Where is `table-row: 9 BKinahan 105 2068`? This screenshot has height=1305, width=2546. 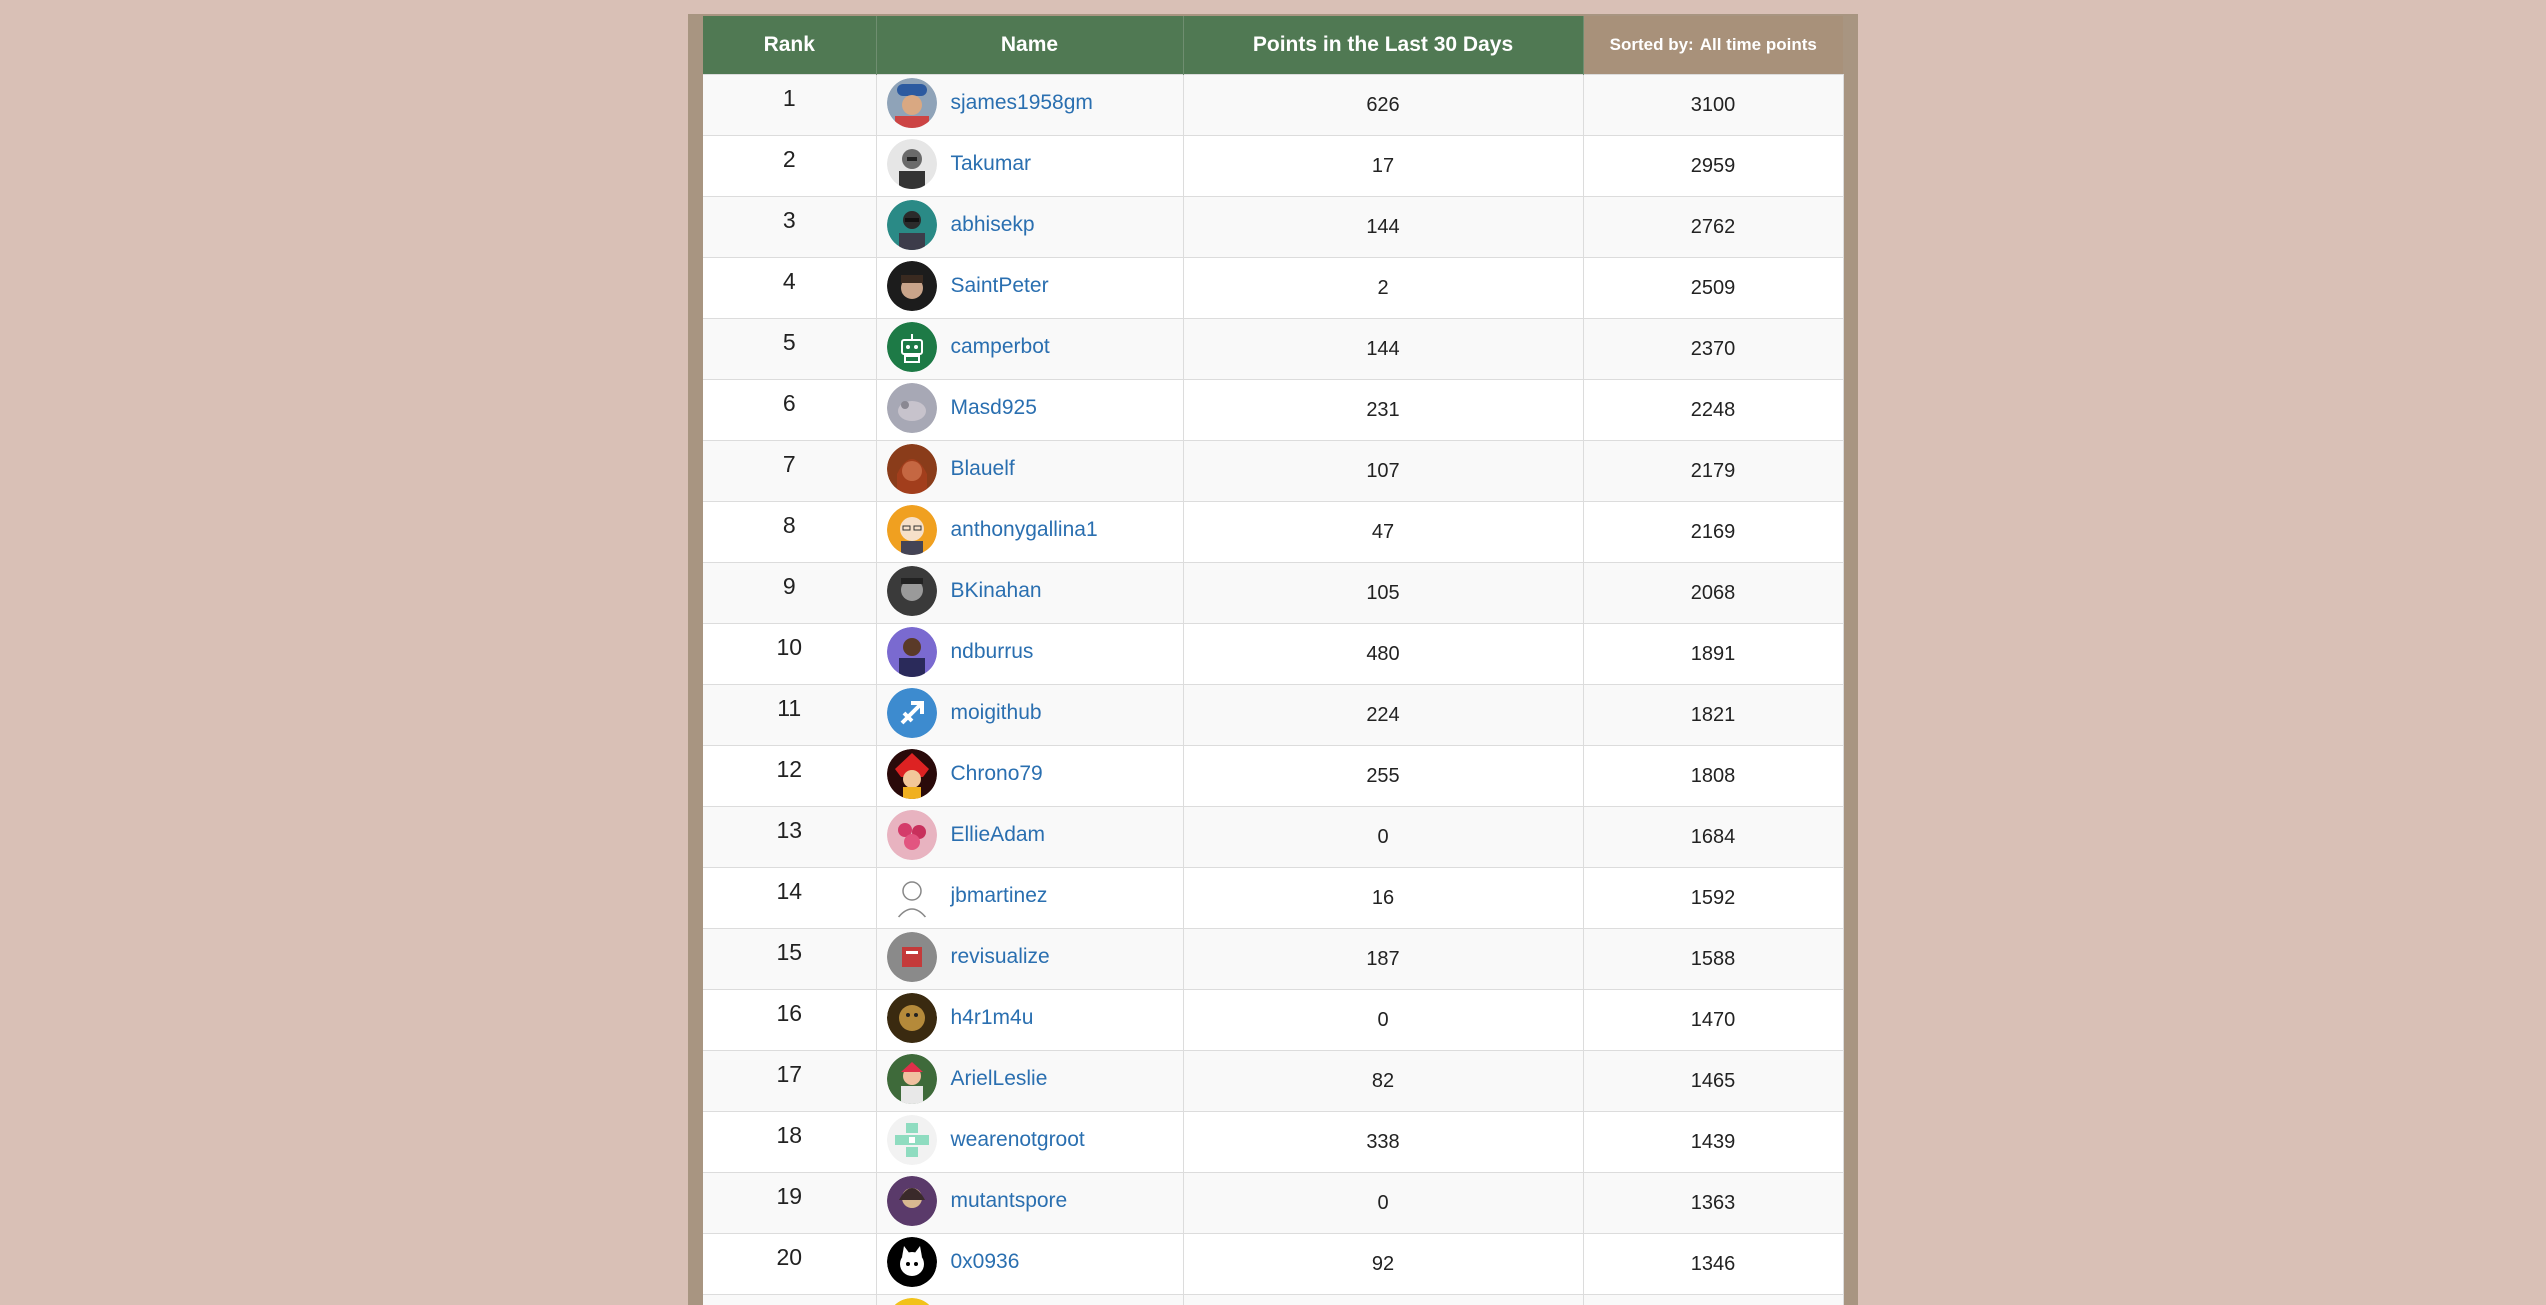
table-row: 9 BKinahan 105 2068 is located at coordinates (1273, 593).